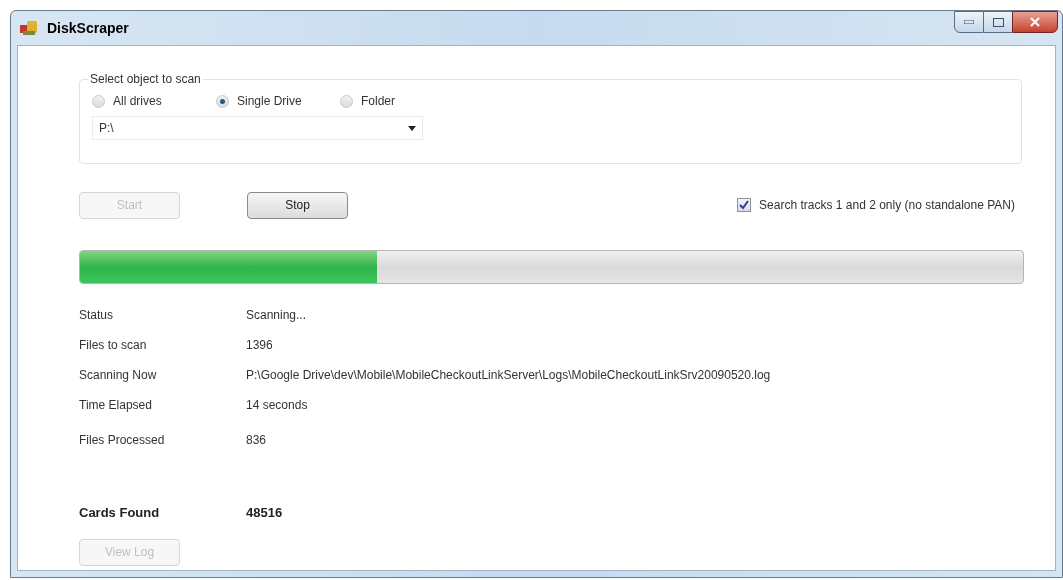 The width and height of the screenshot is (1063, 580). What do you see at coordinates (297, 205) in the screenshot?
I see `stop-button: Stop` at bounding box center [297, 205].